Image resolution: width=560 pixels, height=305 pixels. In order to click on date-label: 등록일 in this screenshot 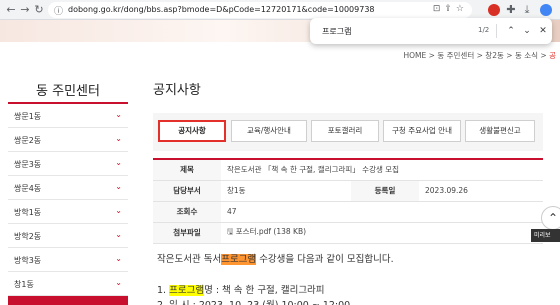, I will do `click(385, 191)`.